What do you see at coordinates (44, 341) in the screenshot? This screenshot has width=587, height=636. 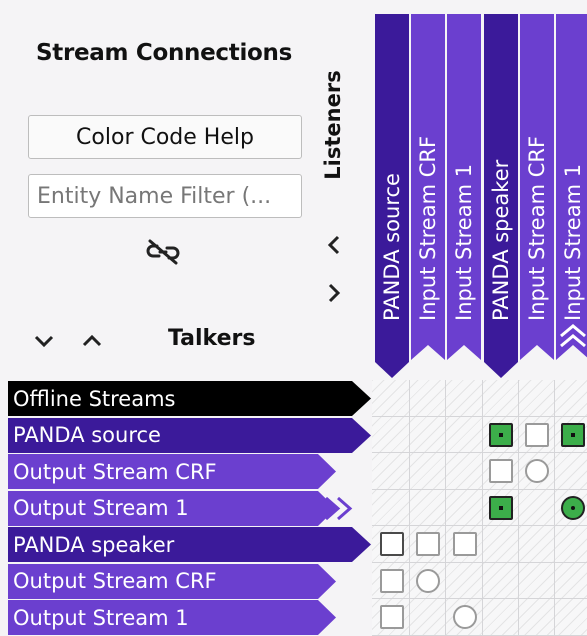 I see `chevron-down-icon` at bounding box center [44, 341].